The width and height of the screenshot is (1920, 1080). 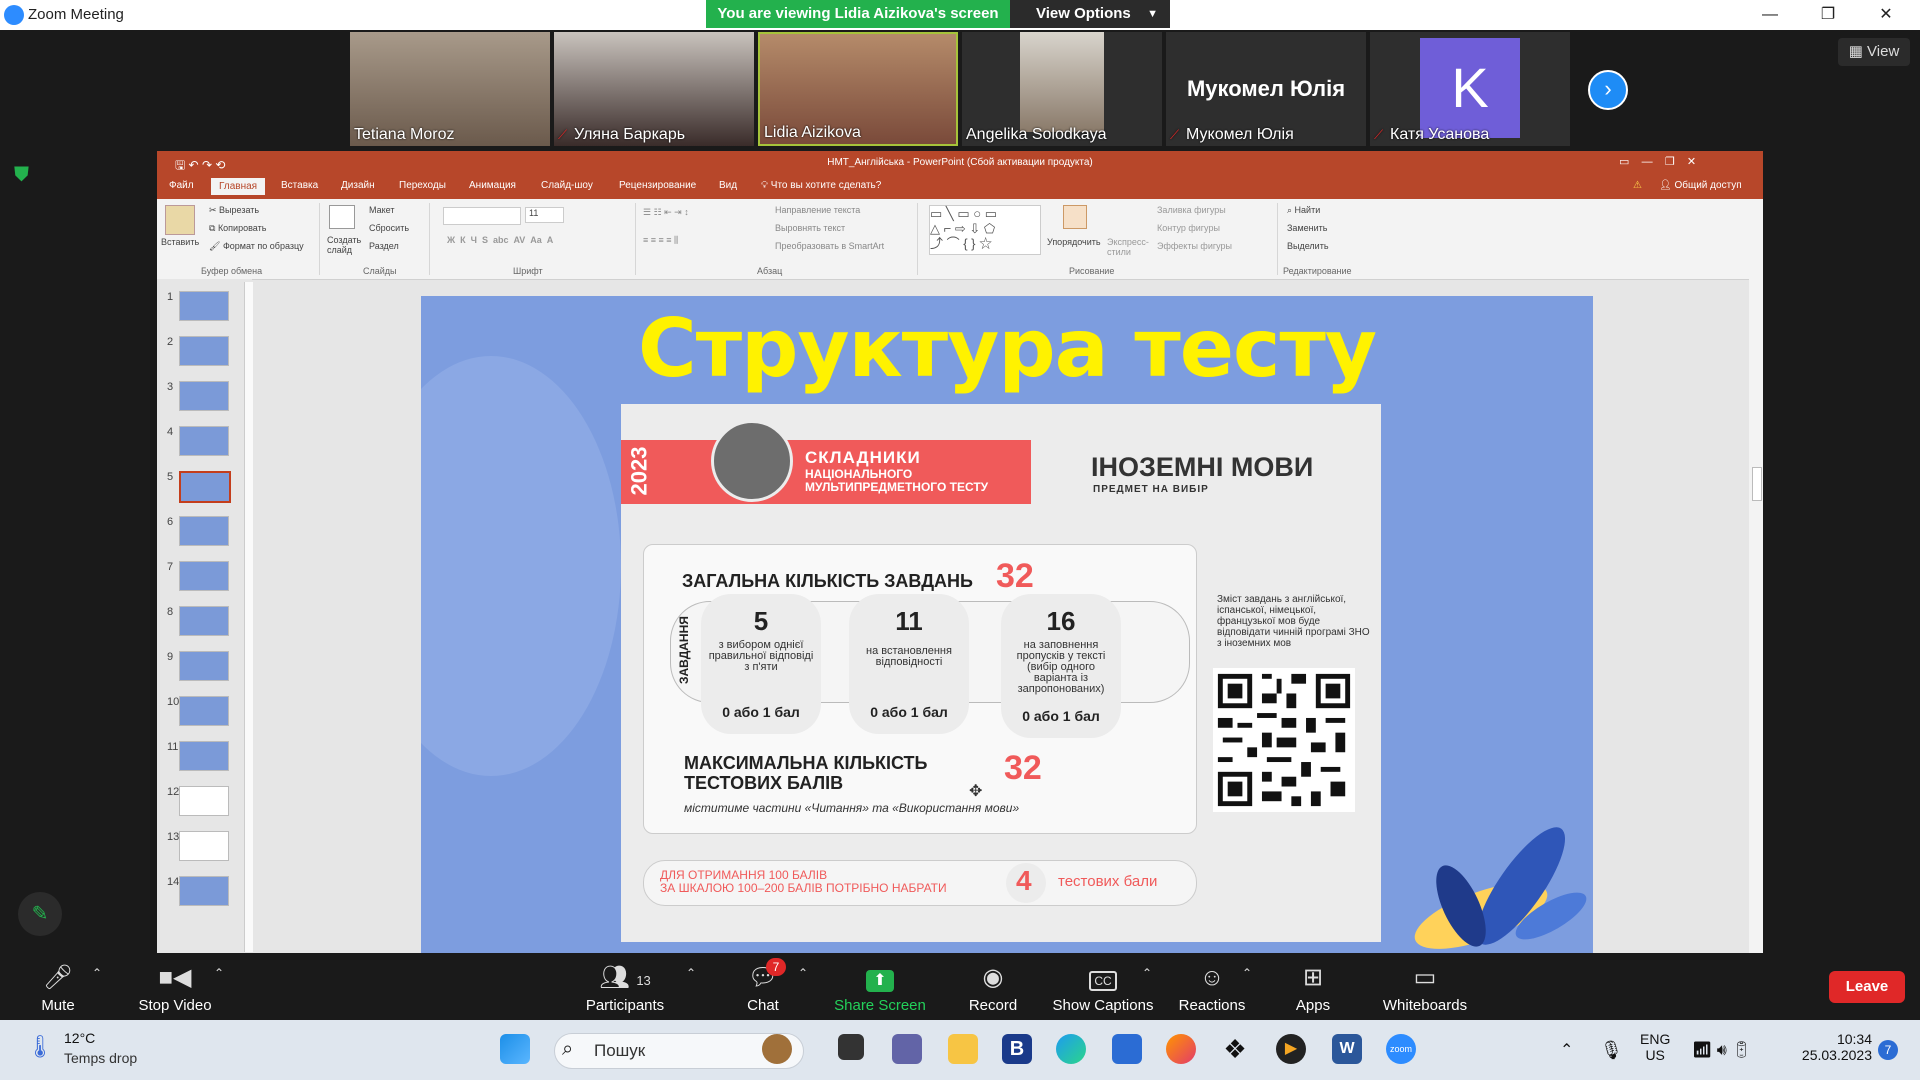 What do you see at coordinates (985, 230) in the screenshot?
I see `shapes-gallery: ▭ ╲ ▭ ○ ▭ △ ⌐ ⇨ ⇩ ⬠ ⤴ ⌒ { } ☆` at bounding box center [985, 230].